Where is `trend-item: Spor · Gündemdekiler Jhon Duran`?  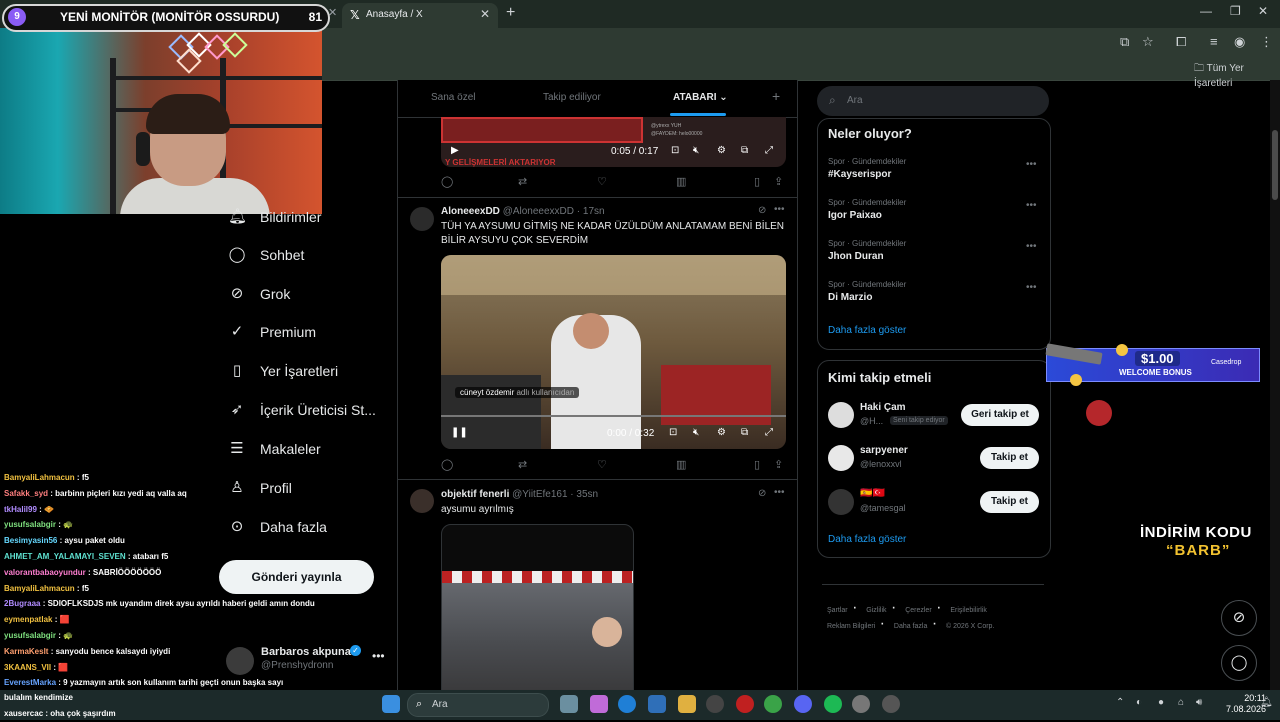 trend-item: Spor · Gündemdekiler Jhon Duran is located at coordinates (935, 250).